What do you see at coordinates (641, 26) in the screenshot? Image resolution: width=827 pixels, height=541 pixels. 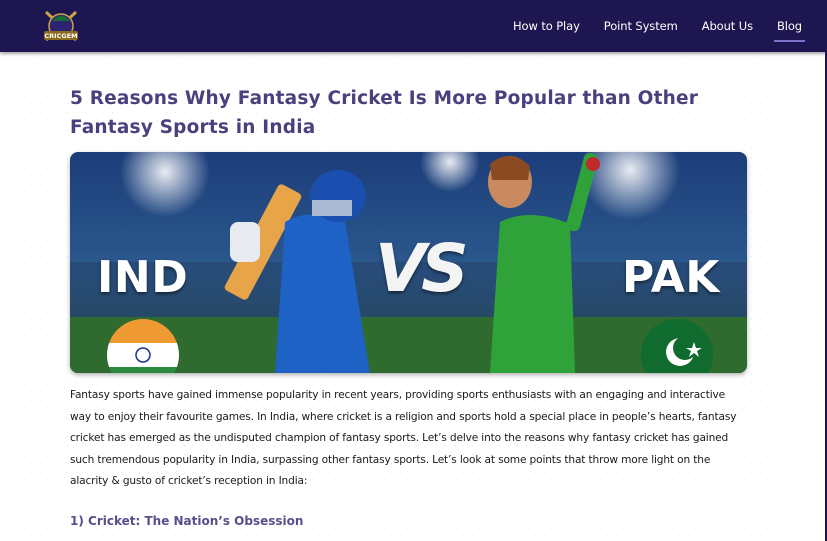 I see `nav-point-system: Point System` at bounding box center [641, 26].